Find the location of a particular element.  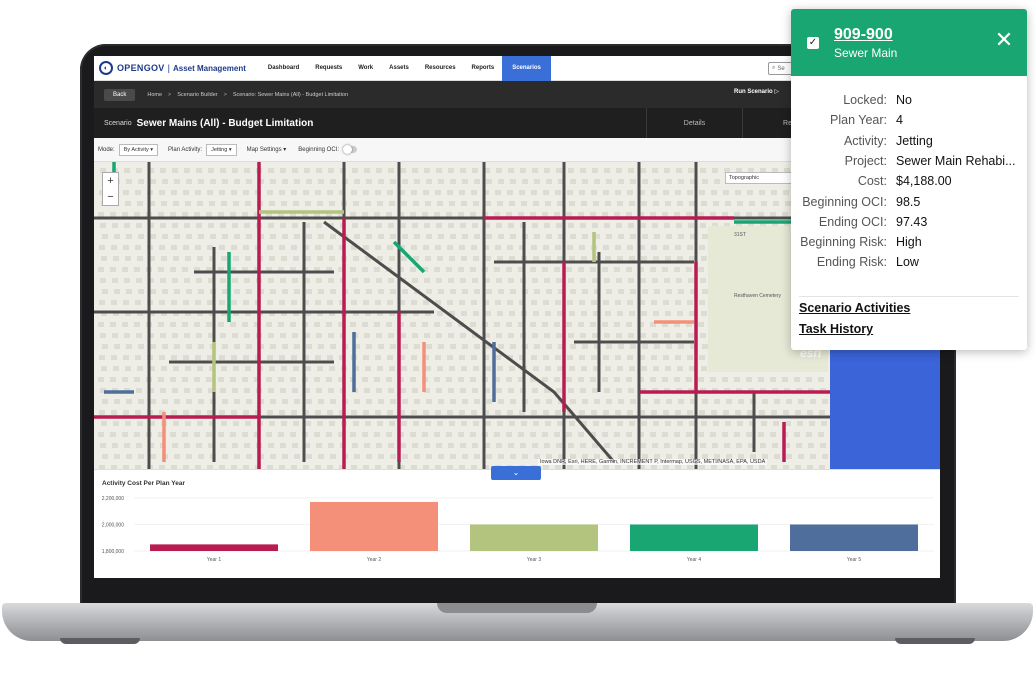

property-value: High is located at coordinates (909, 242).